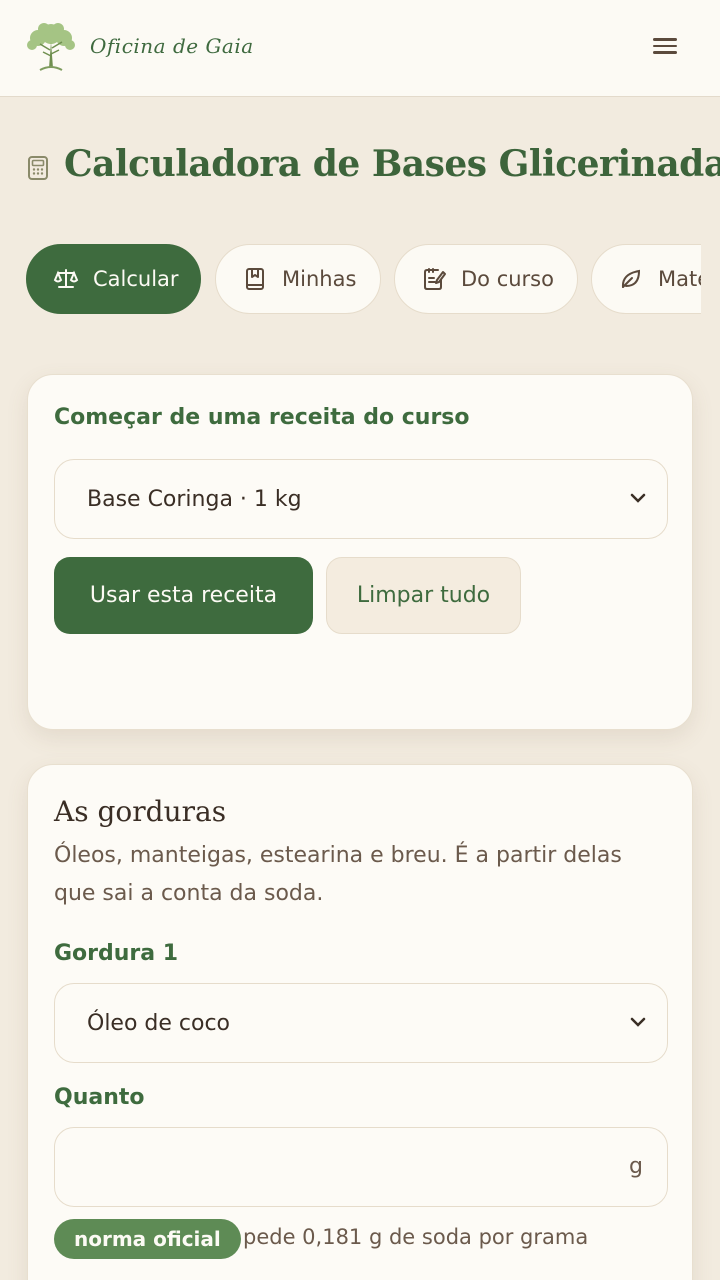  I want to click on recipe-label: Começar de uma receita do curso, so click(262, 417).